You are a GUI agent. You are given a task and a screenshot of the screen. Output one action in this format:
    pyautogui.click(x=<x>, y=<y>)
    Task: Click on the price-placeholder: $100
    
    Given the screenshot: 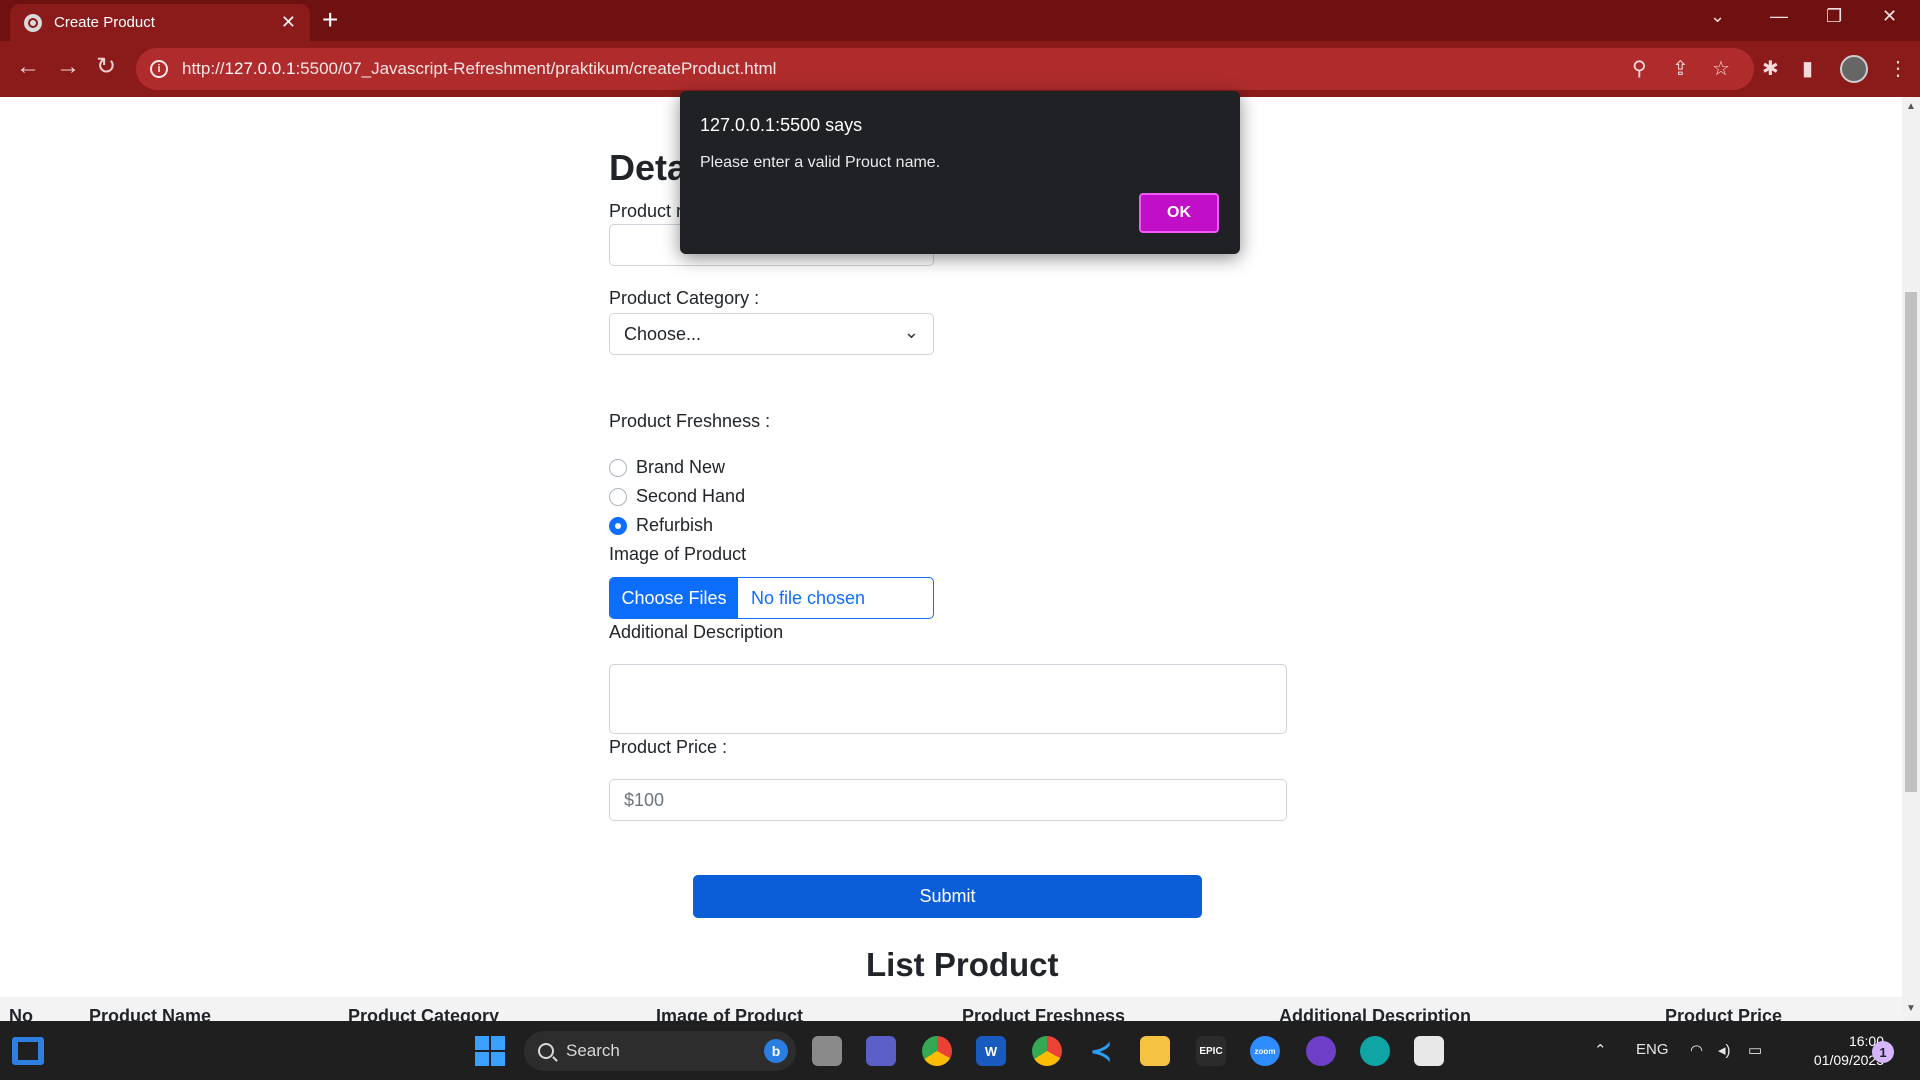 What is the action you would take?
    pyautogui.click(x=644, y=799)
    